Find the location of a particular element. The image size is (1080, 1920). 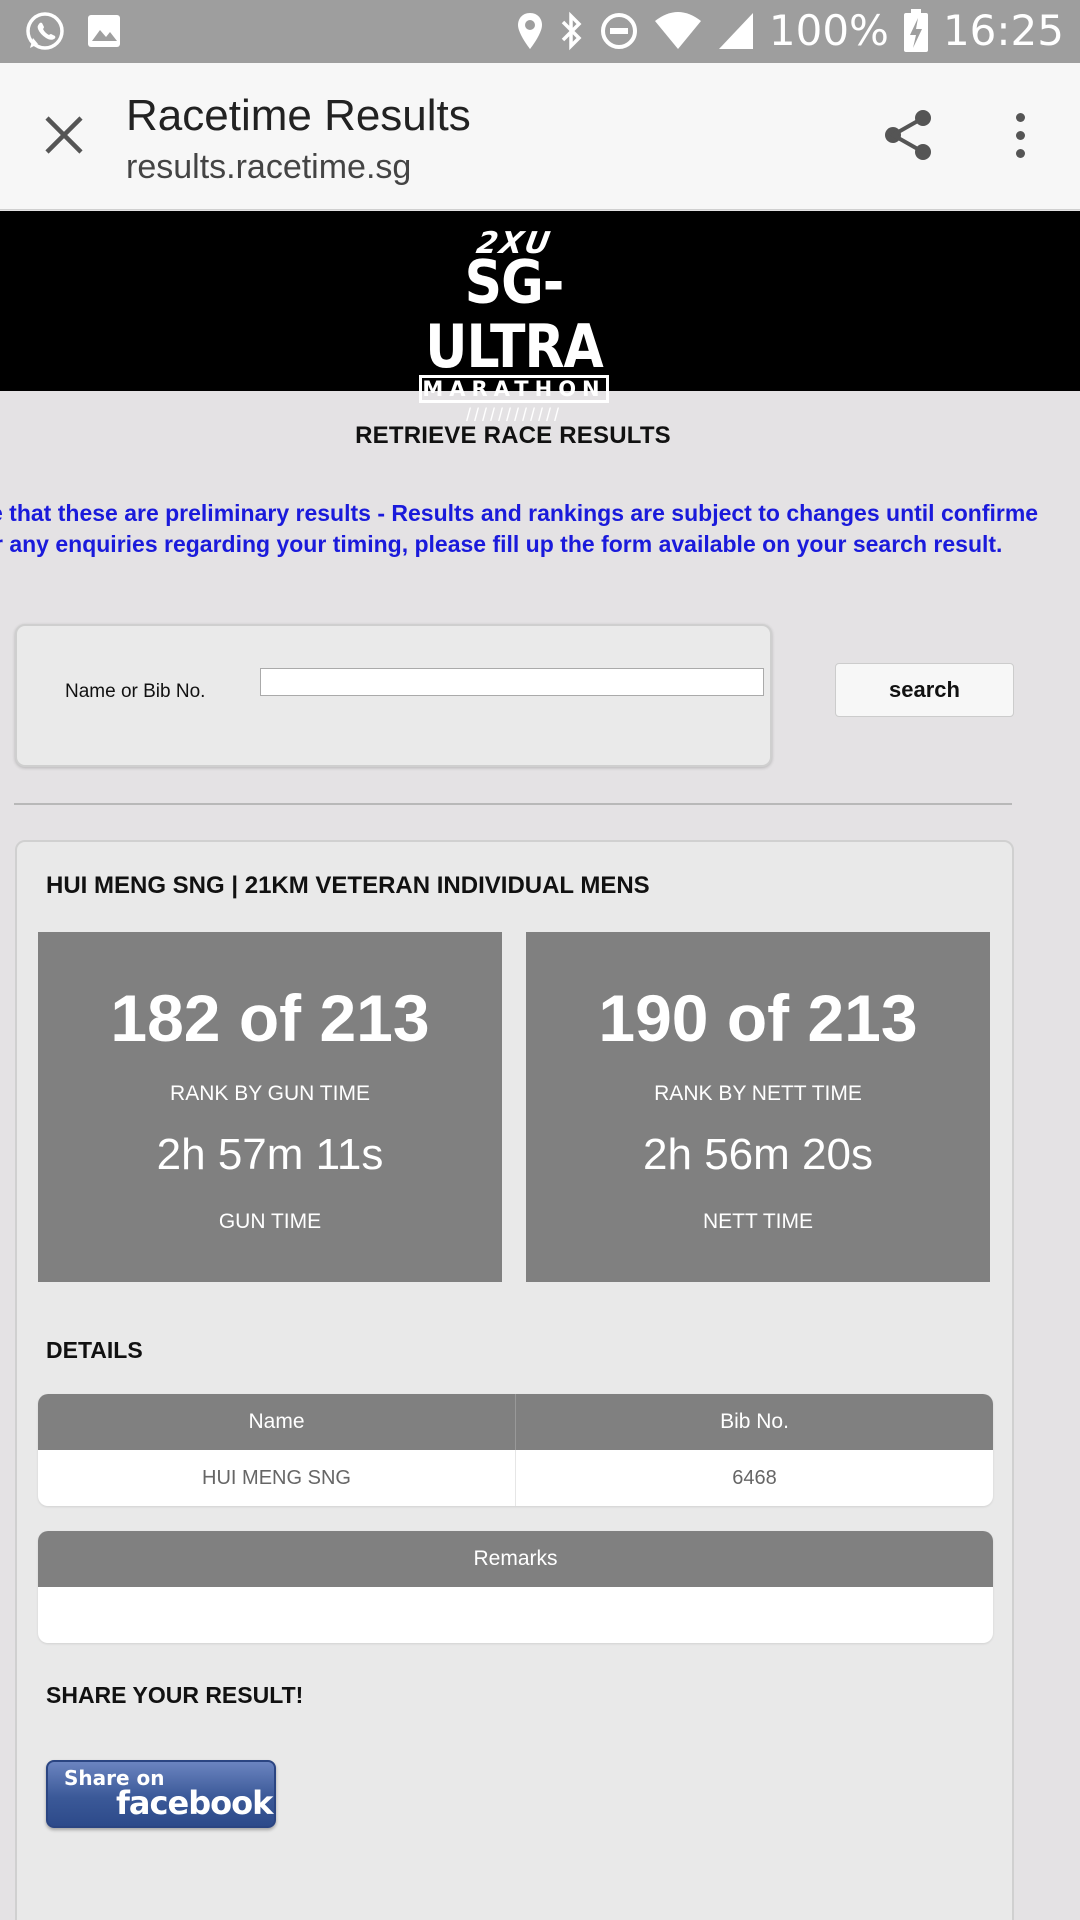

table-header-row: Remarks is located at coordinates (515, 1559).